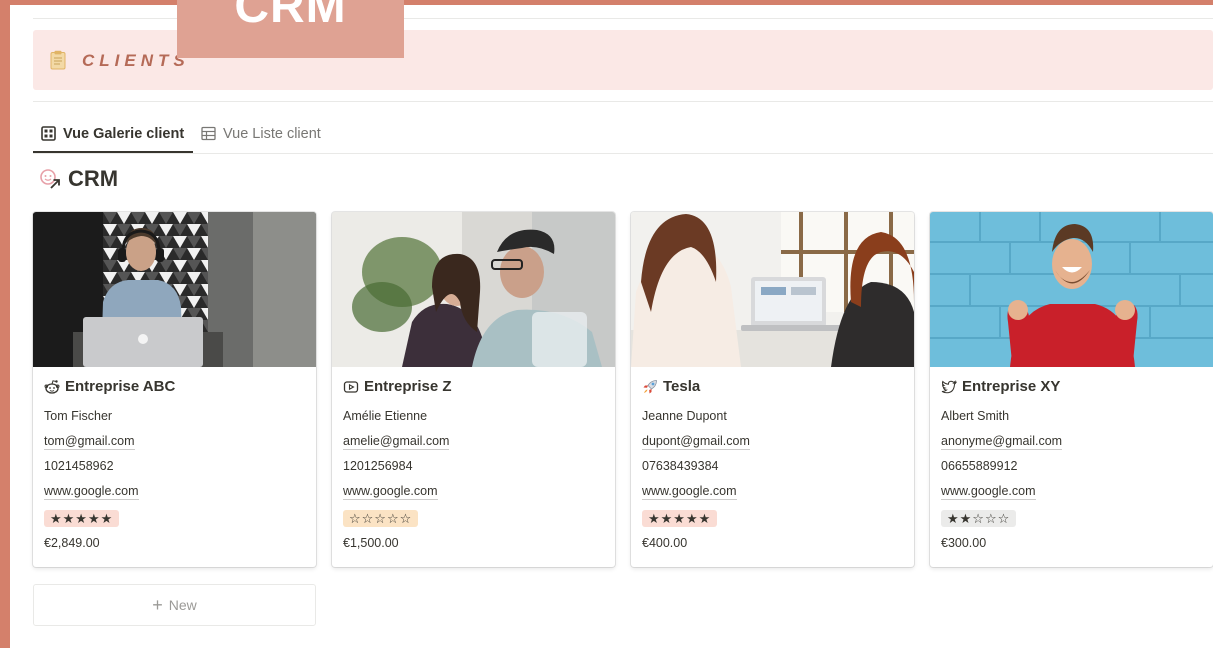  I want to click on tab-list-view: Vue Liste client, so click(261, 133).